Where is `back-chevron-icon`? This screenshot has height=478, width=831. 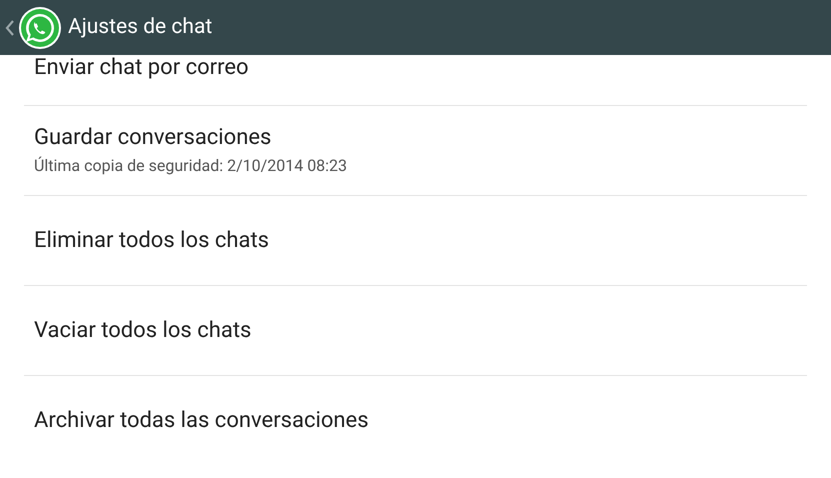 back-chevron-icon is located at coordinates (10, 27).